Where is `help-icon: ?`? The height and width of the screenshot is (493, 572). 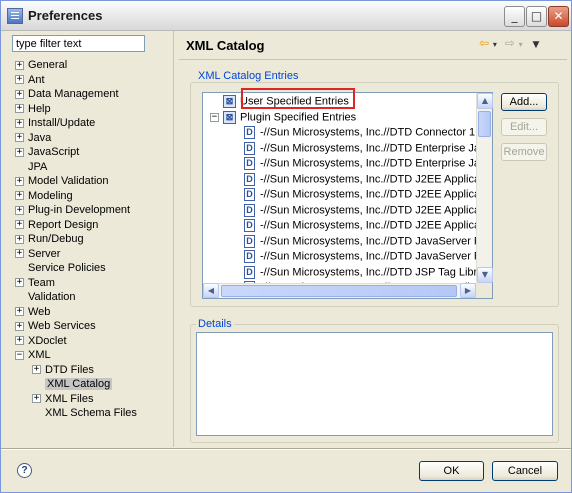 help-icon: ? is located at coordinates (24, 470).